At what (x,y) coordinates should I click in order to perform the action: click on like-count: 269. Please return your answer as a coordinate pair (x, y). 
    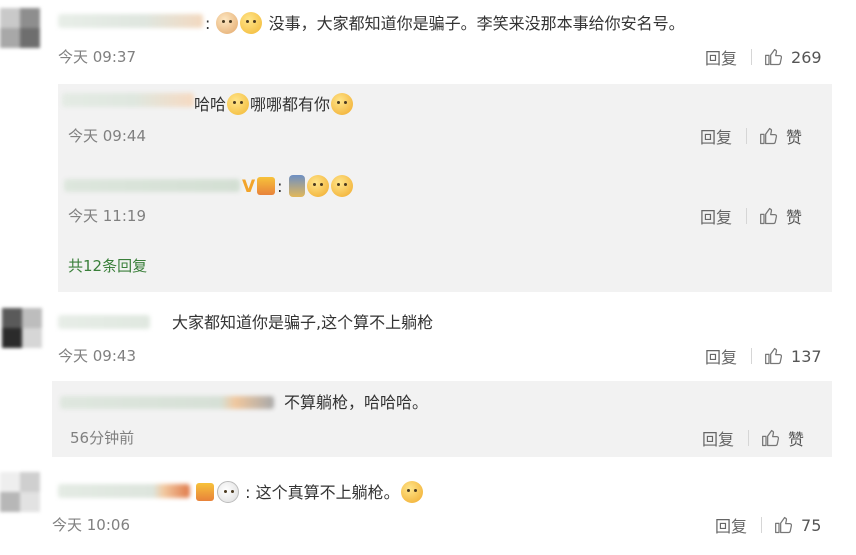
    Looking at the image, I should click on (806, 57).